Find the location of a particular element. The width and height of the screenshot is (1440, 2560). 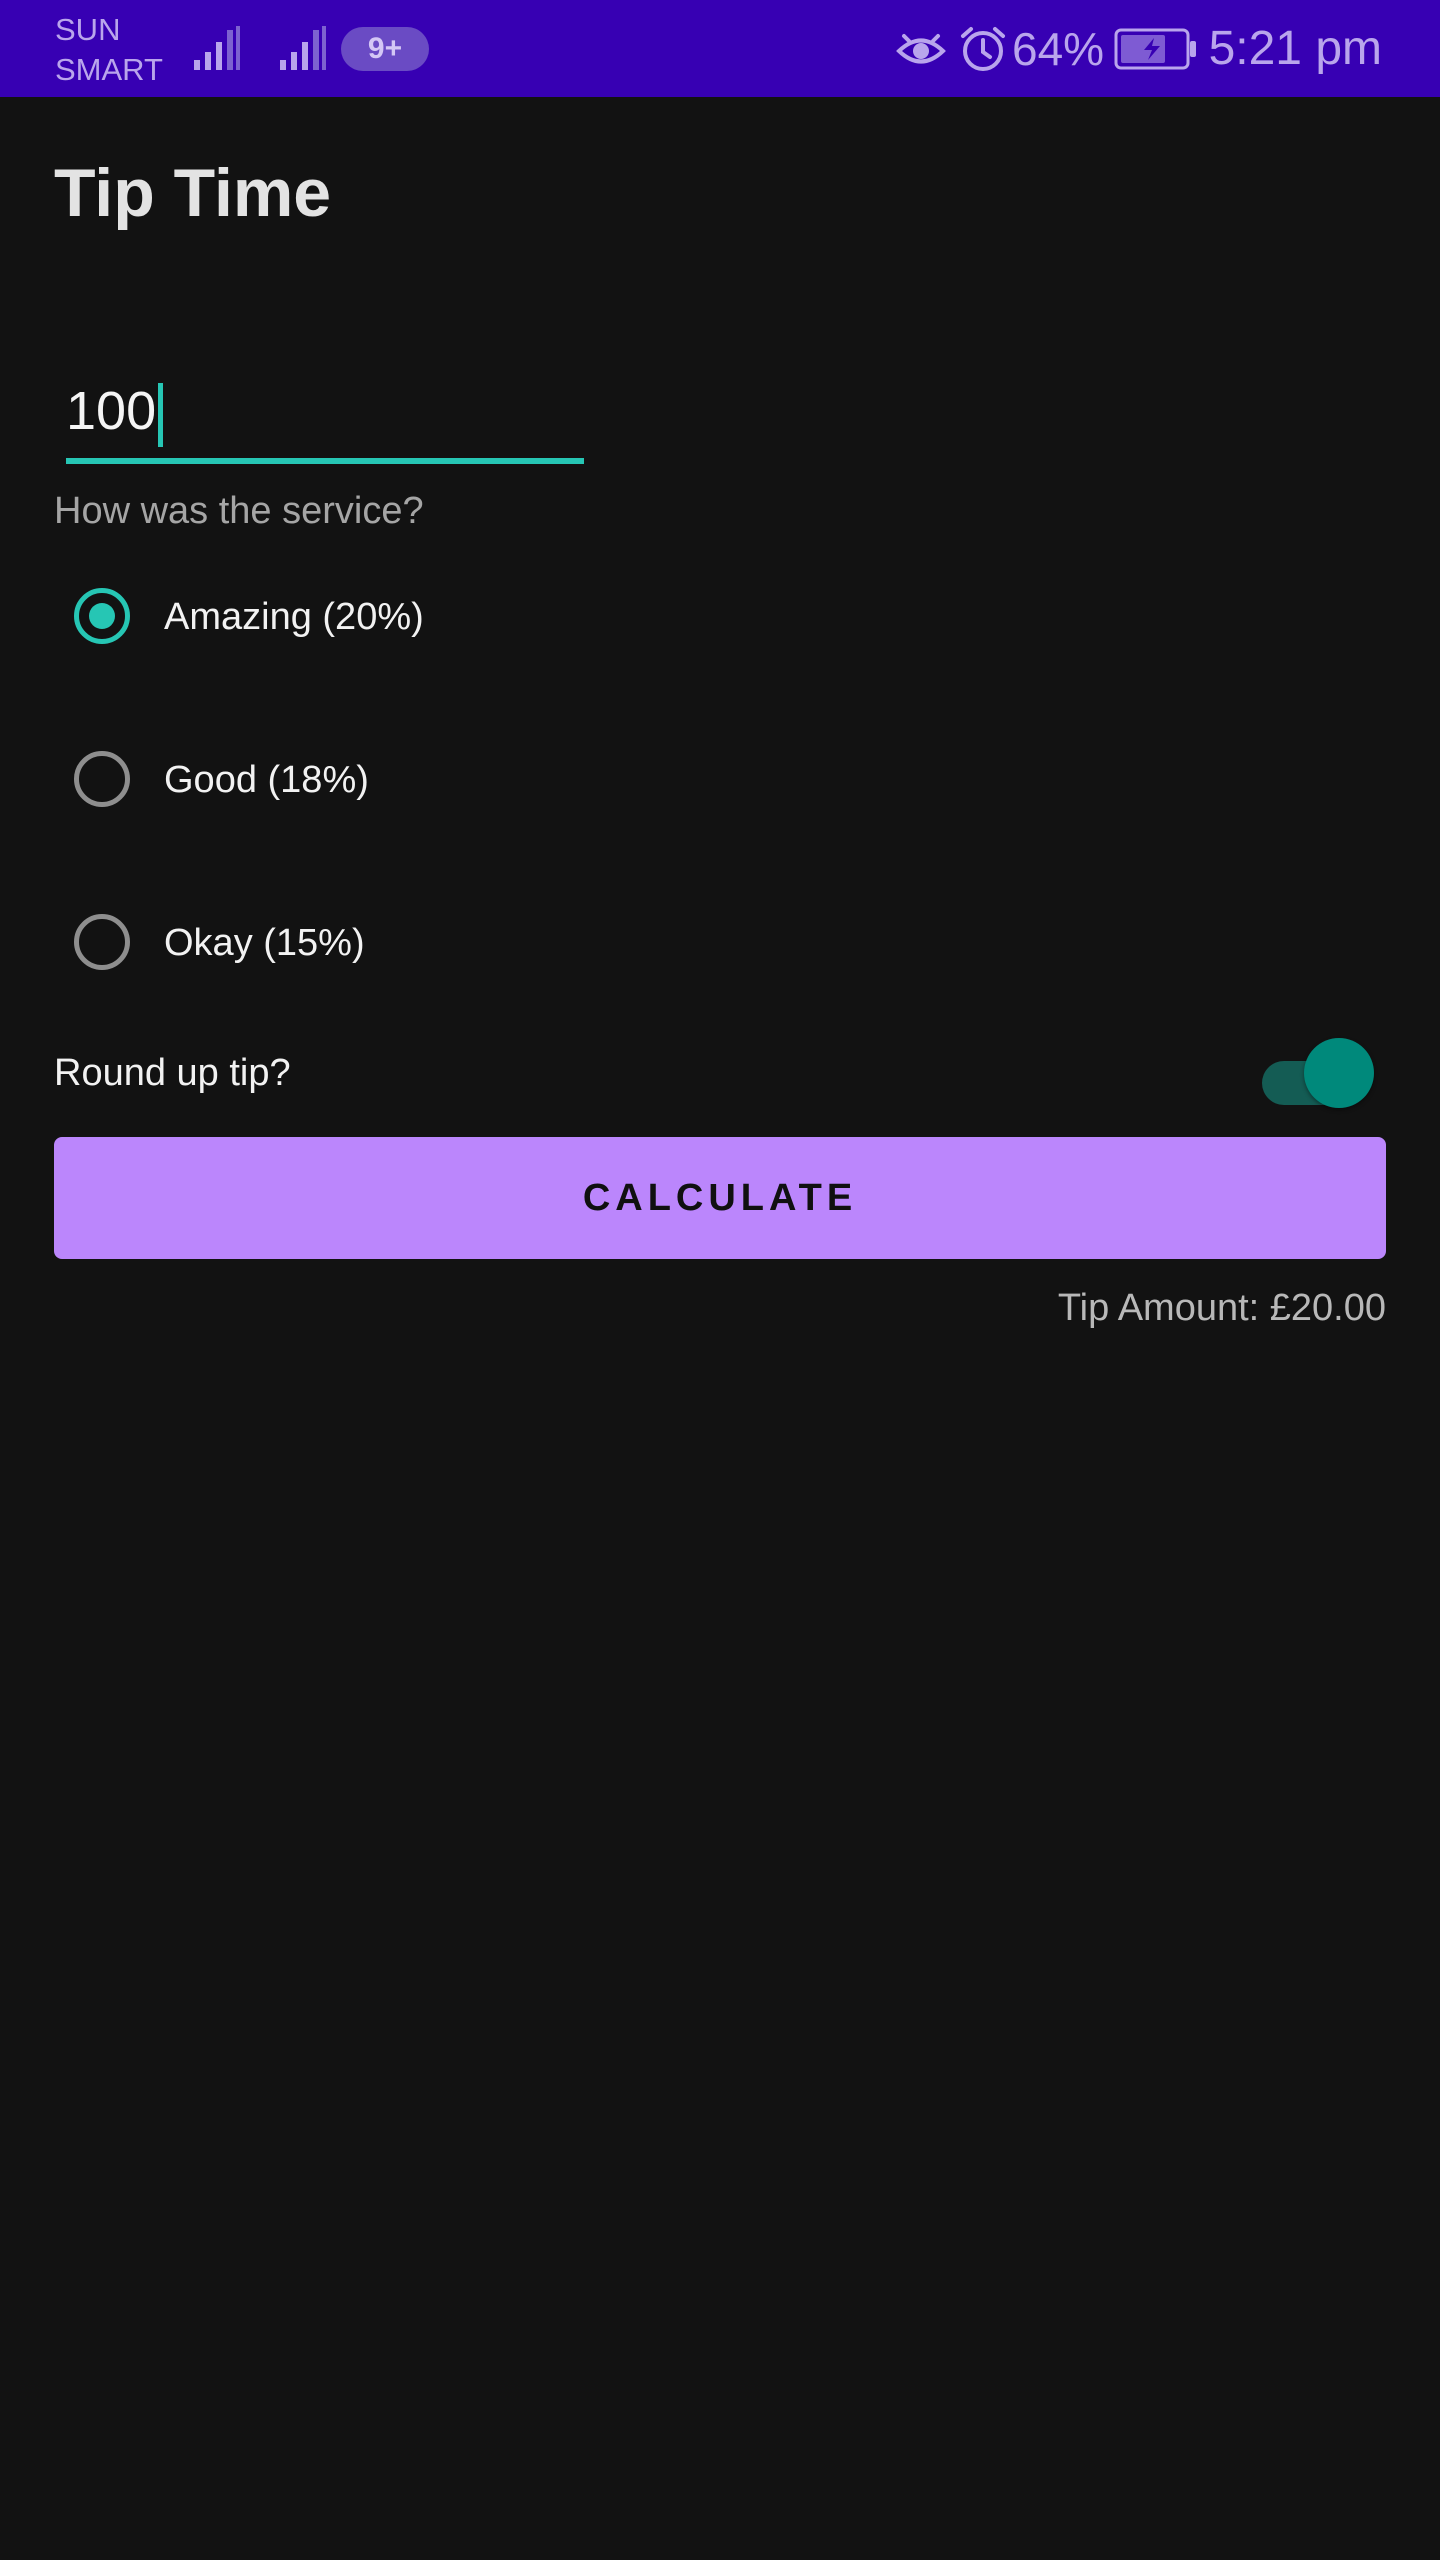

notification-badge: 9+ is located at coordinates (385, 49).